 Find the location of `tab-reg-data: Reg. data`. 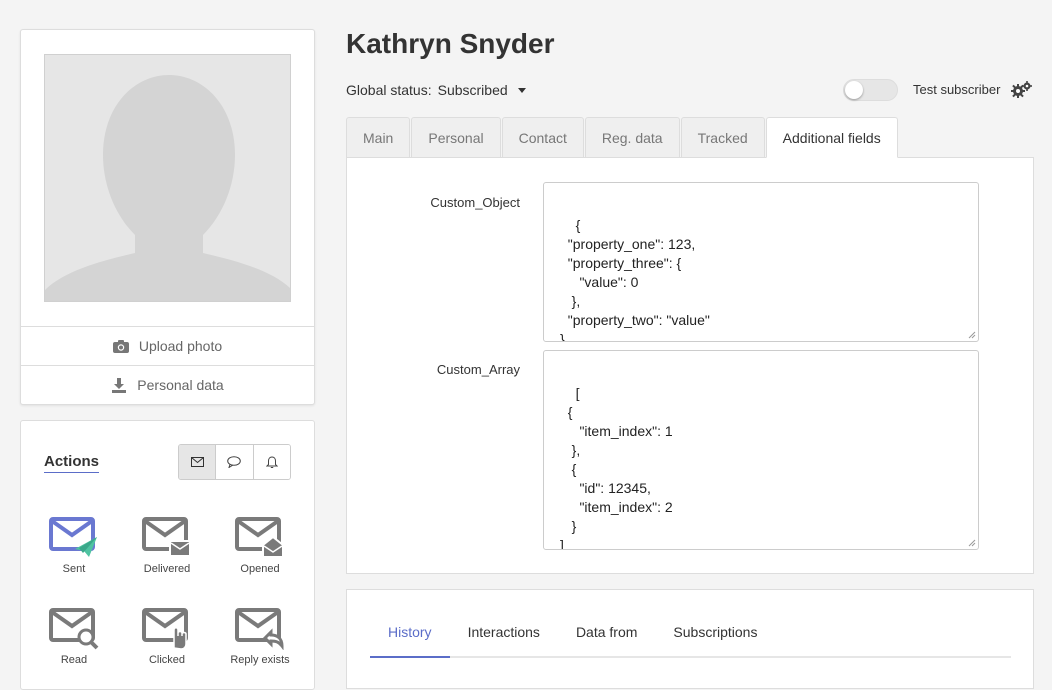

tab-reg-data: Reg. data is located at coordinates (632, 137).